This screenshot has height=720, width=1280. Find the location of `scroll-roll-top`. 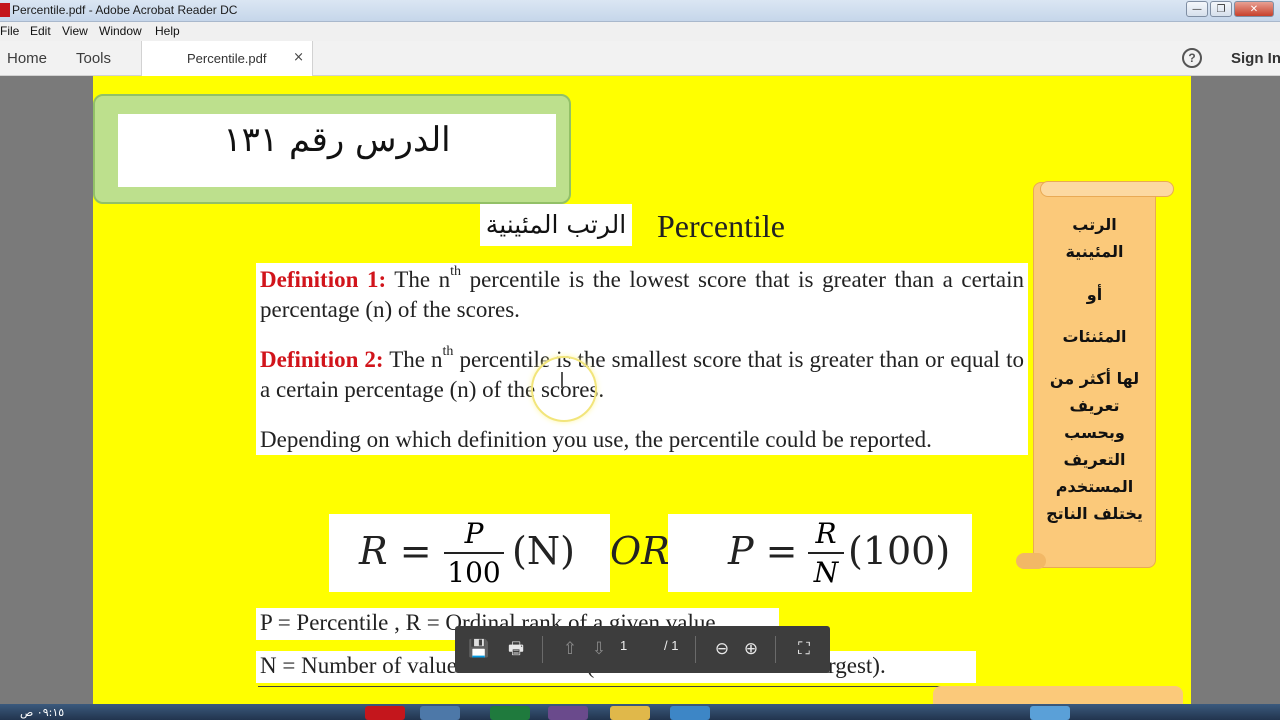

scroll-roll-top is located at coordinates (1107, 189).